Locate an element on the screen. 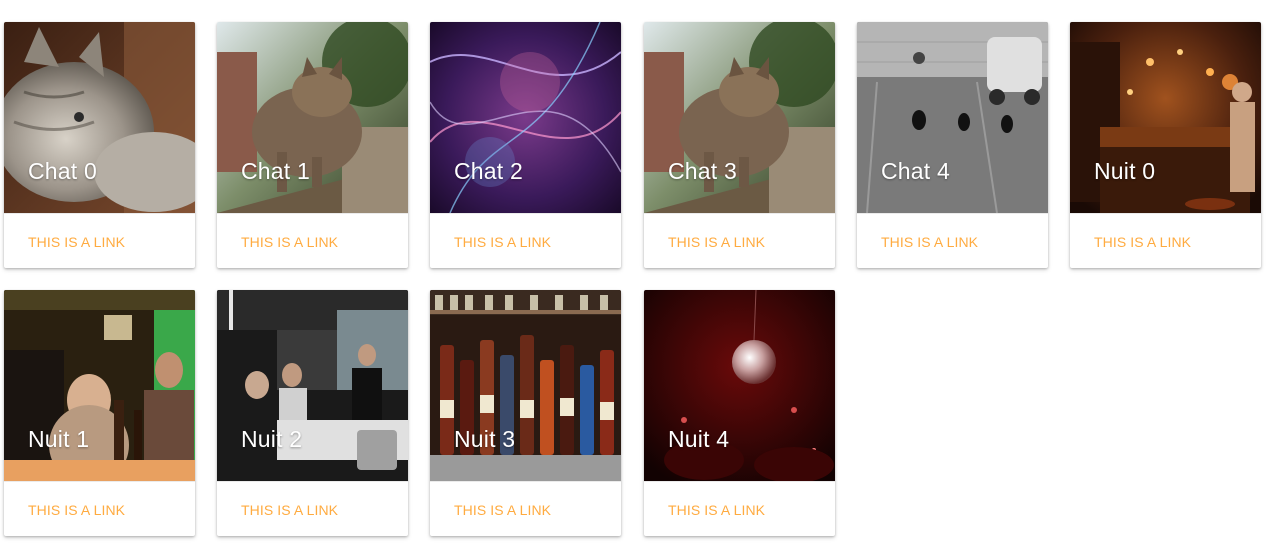  card-nuit-1: Nuit 1 THIS IS A LINK is located at coordinates (99, 413).